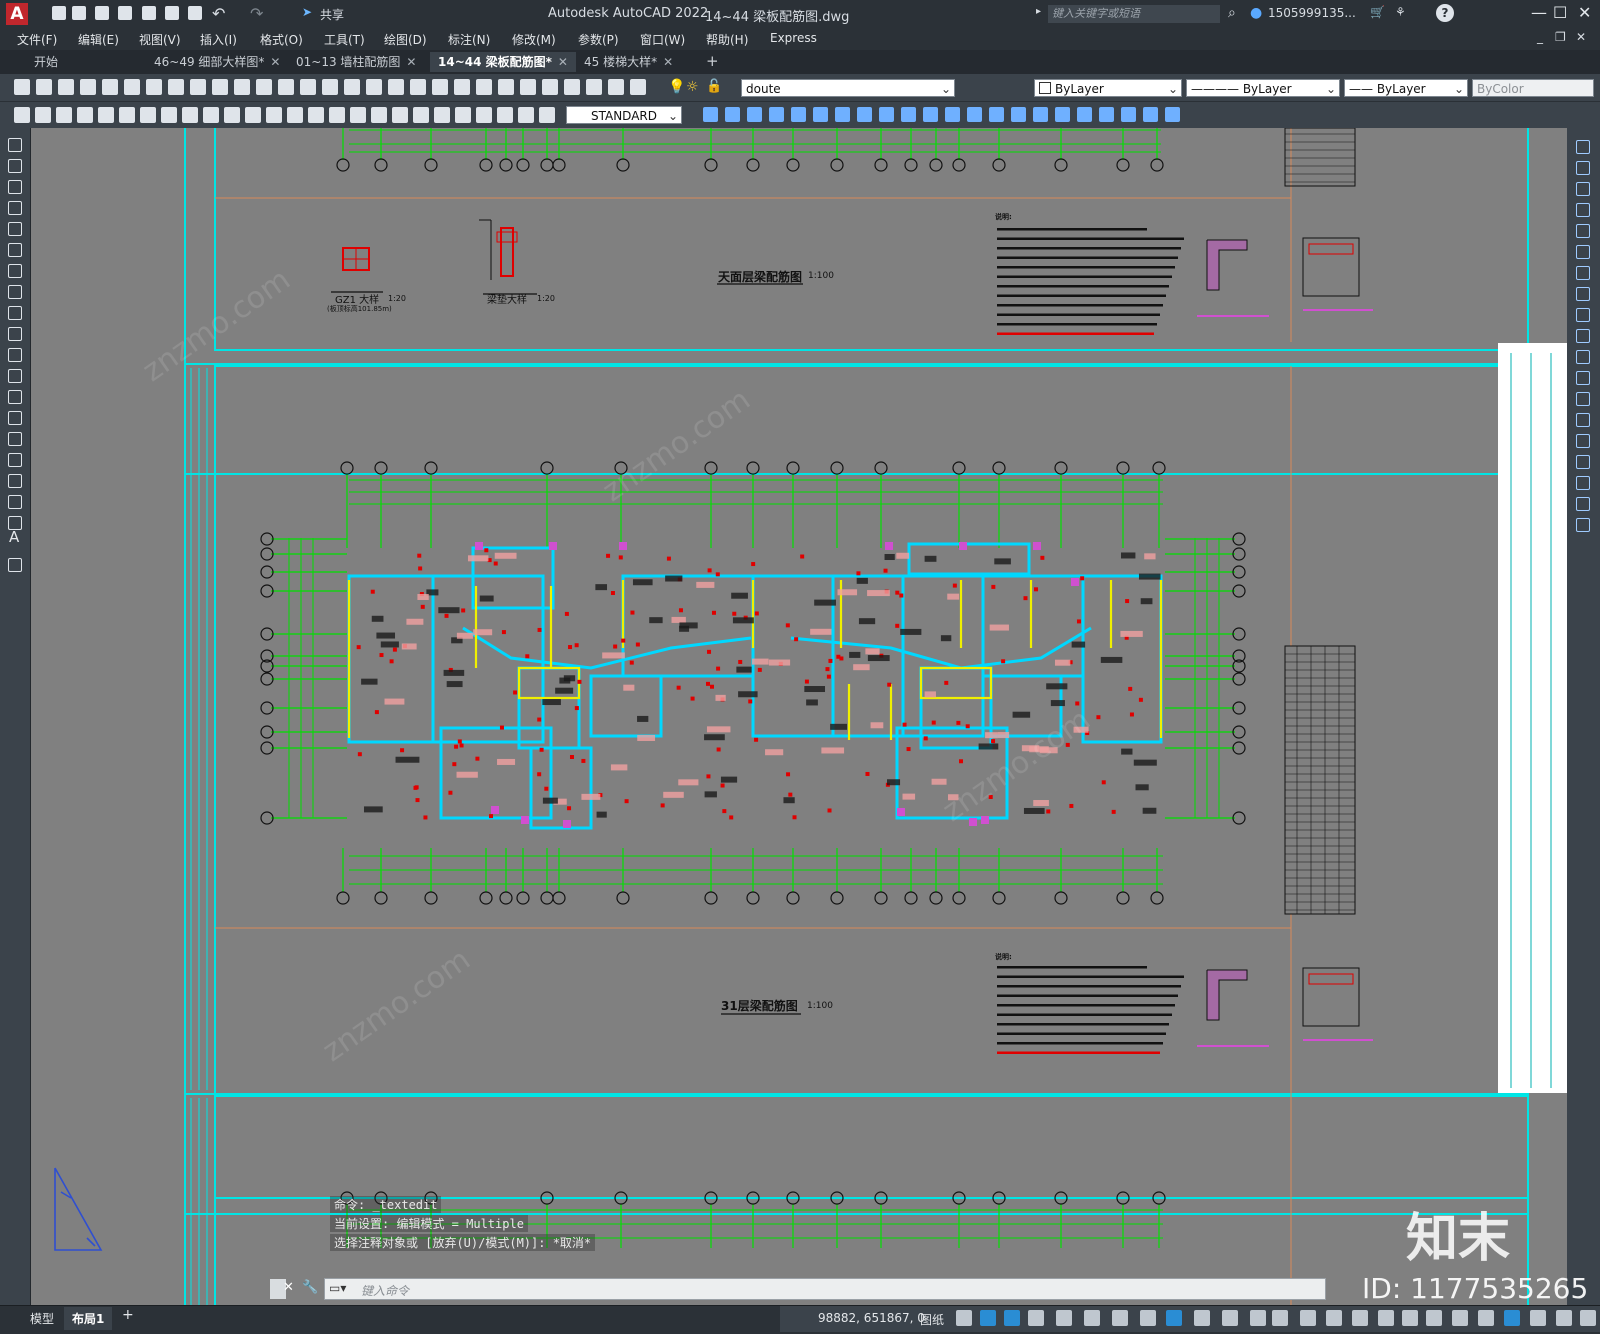 The width and height of the screenshot is (1600, 1334). What do you see at coordinates (1230, 1318) in the screenshot?
I see `status-toggle-11-icon` at bounding box center [1230, 1318].